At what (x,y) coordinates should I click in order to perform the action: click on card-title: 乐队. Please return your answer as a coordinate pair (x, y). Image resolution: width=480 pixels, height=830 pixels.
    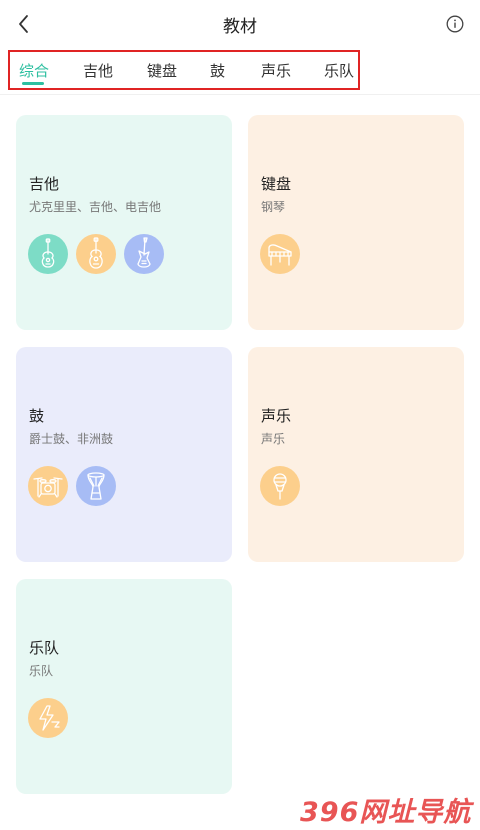
    Looking at the image, I should click on (44, 648).